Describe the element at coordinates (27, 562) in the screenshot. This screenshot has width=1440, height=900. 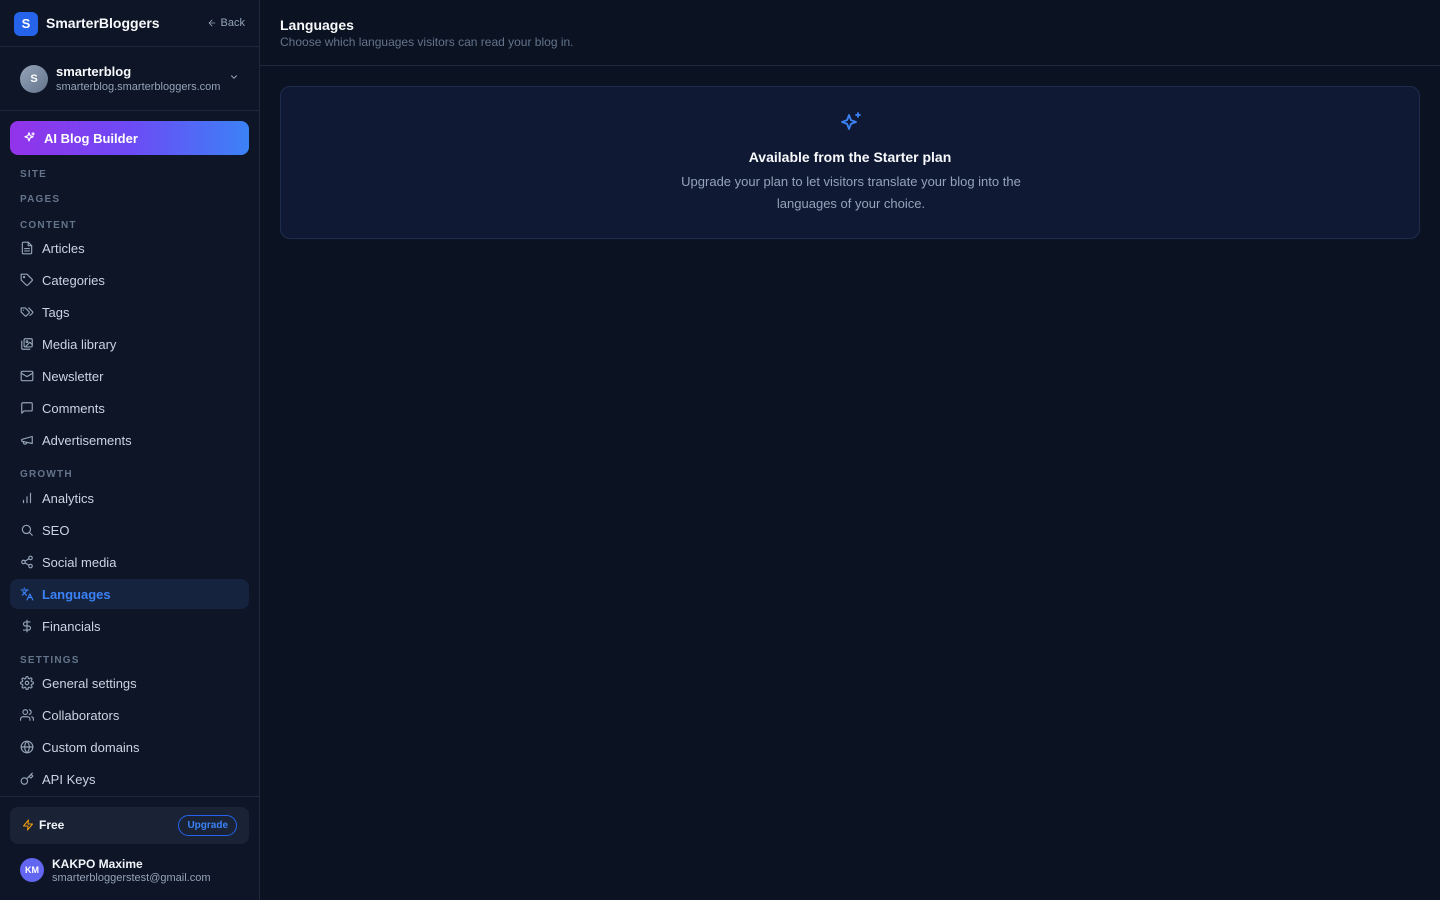
I see `share-icon` at that location.